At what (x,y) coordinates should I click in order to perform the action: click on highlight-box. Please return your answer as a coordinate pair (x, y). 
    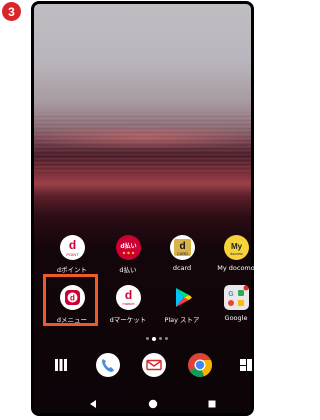
    Looking at the image, I should click on (70, 300).